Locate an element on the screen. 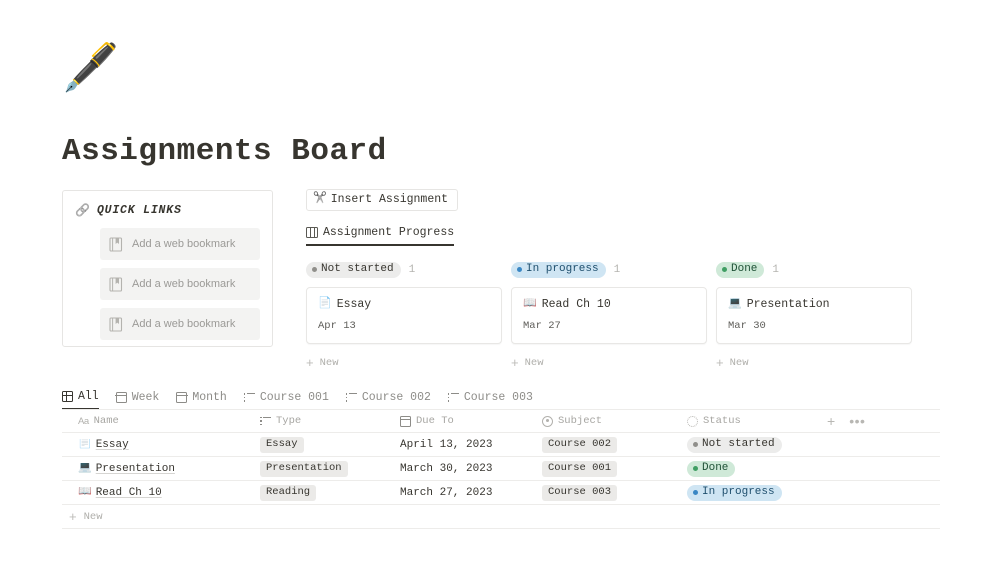  cell-type: Presentation is located at coordinates (330, 468).